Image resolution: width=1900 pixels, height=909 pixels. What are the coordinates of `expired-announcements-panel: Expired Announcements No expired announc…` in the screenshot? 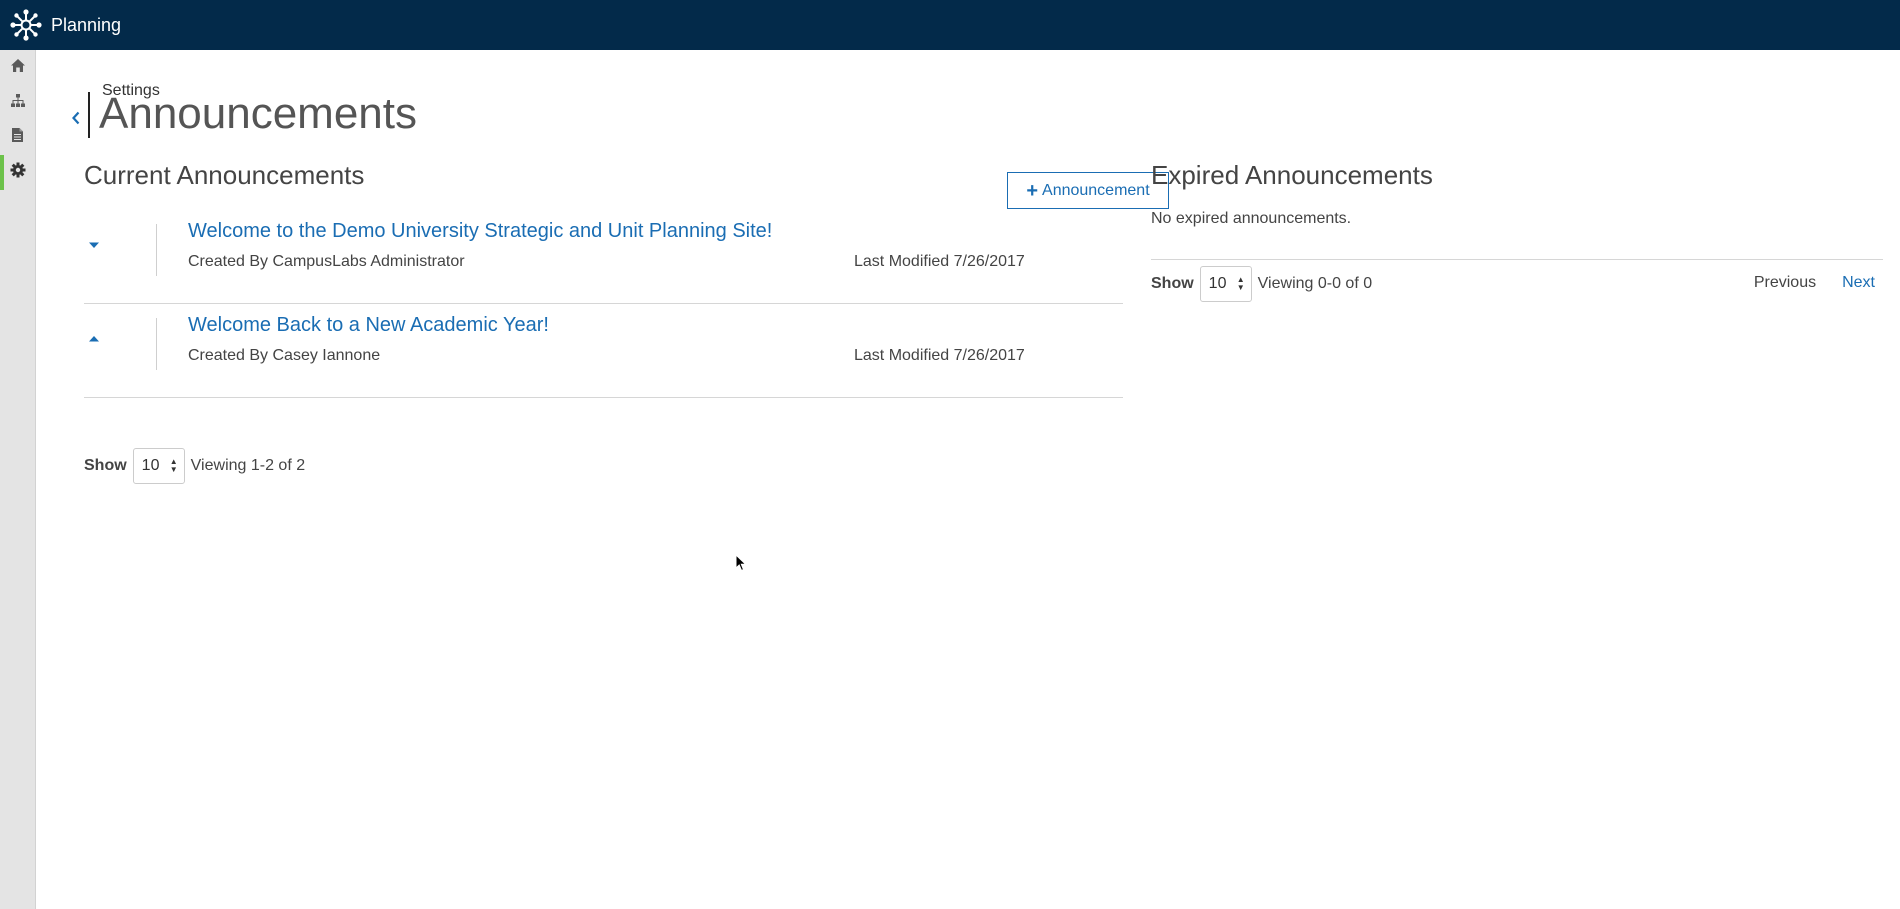 It's located at (1517, 231).